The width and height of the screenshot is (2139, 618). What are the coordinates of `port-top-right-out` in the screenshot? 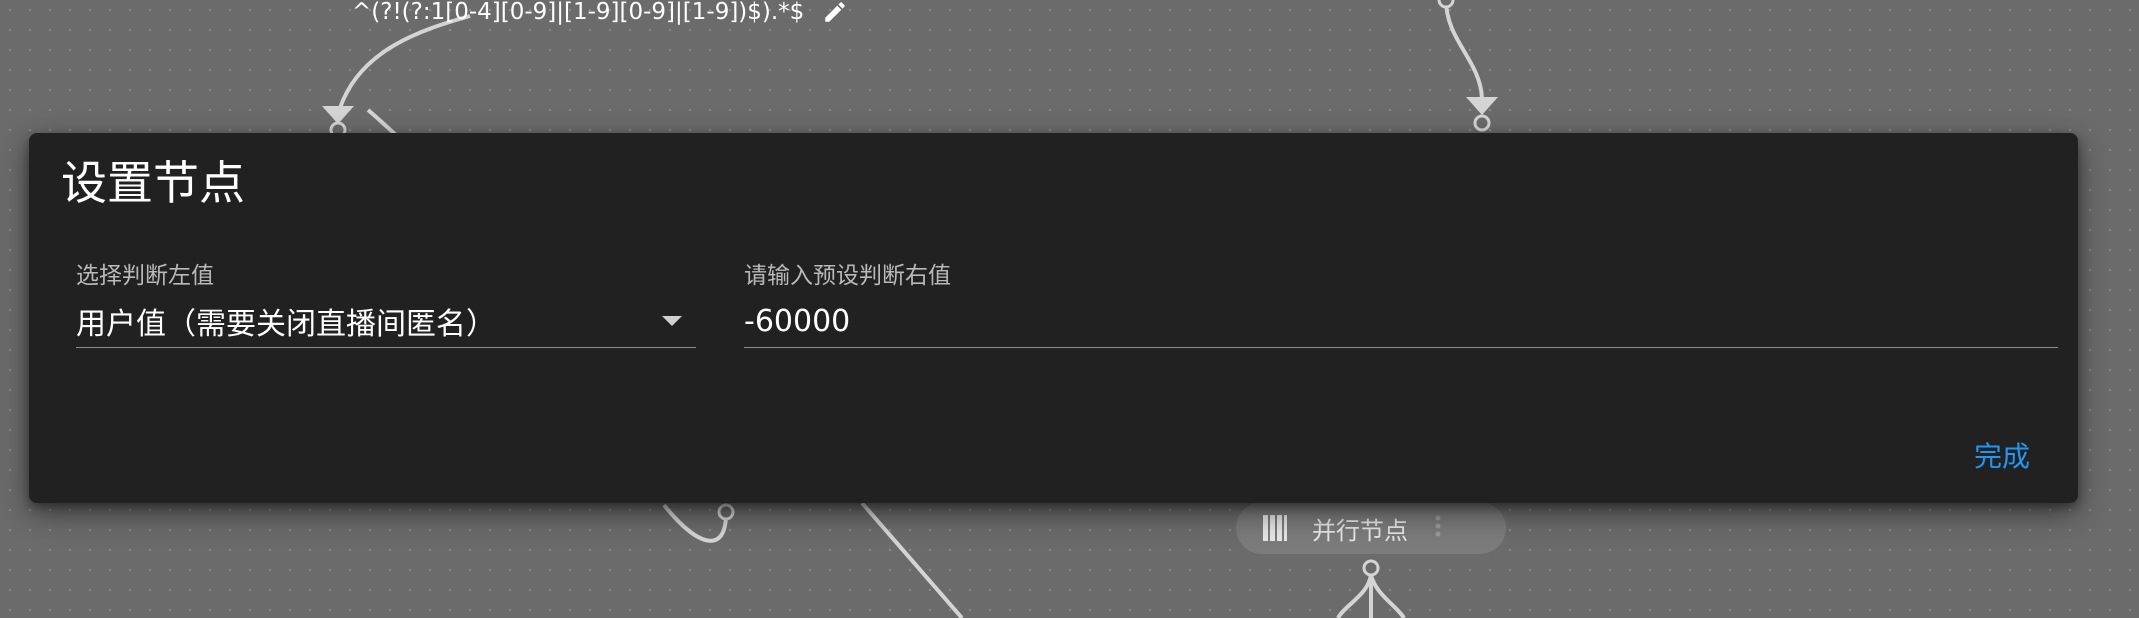 It's located at (1446, 4).